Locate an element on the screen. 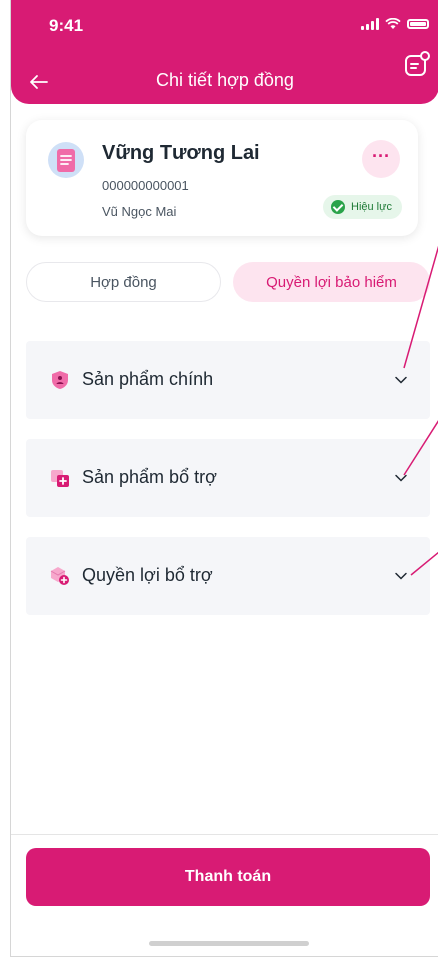 Image resolution: width=438 pixels, height=957 pixels. more-options-button: ··· is located at coordinates (381, 159).